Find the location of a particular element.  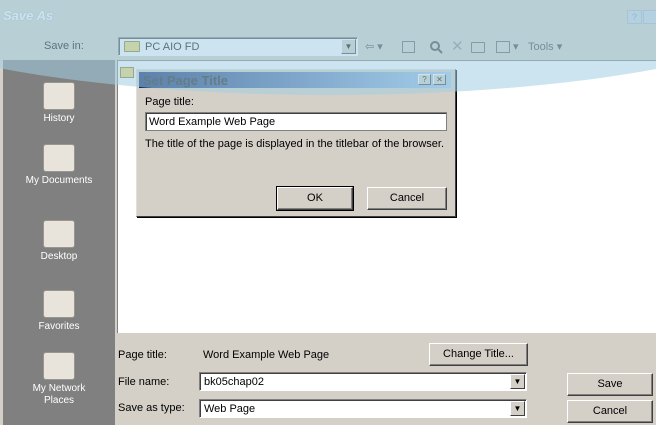

page-title-value: Word Example Web Page is located at coordinates (266, 355).